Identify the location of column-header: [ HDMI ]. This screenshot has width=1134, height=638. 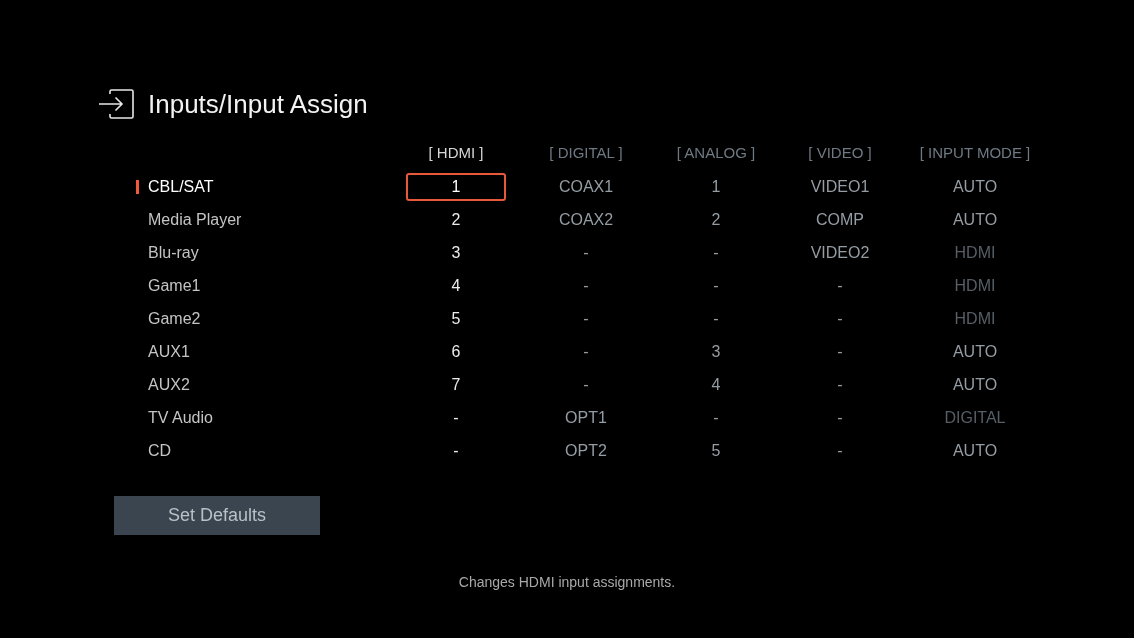
(456, 153).